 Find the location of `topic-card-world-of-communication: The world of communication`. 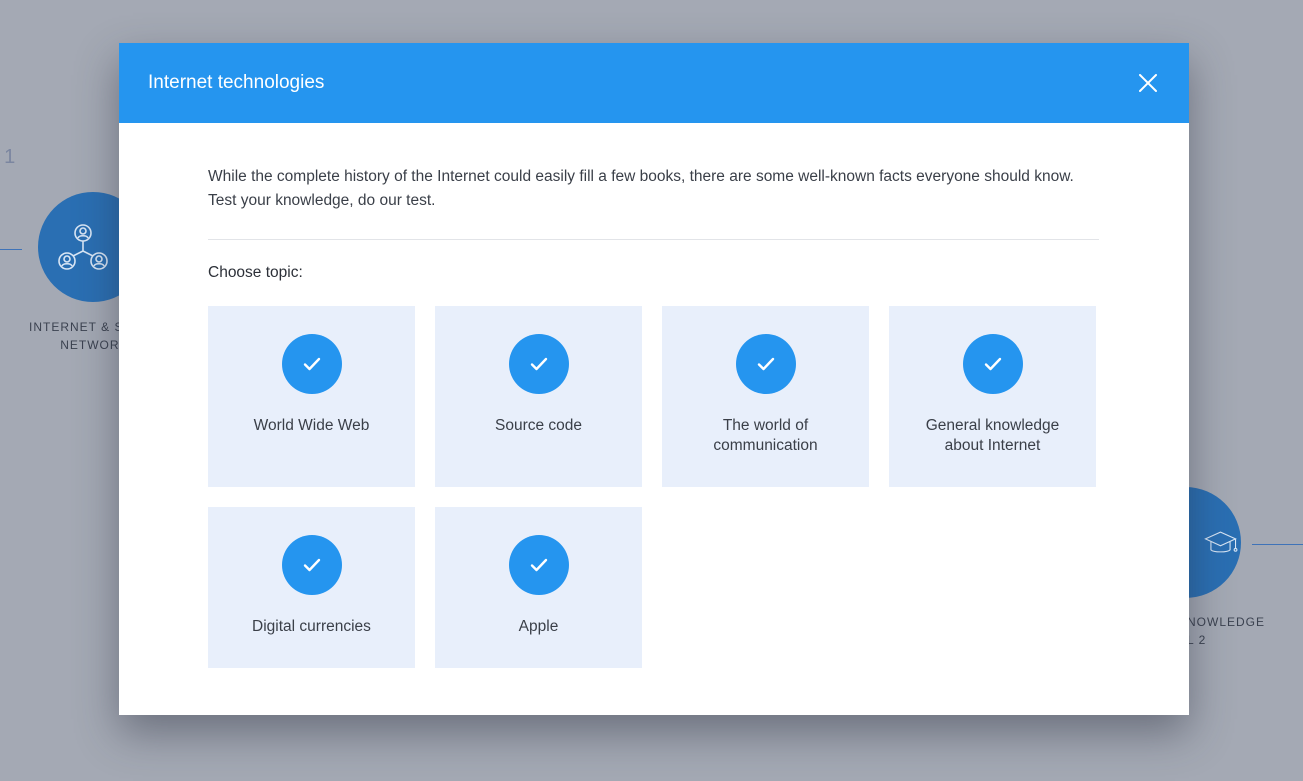

topic-card-world-of-communication: The world of communication is located at coordinates (765, 396).